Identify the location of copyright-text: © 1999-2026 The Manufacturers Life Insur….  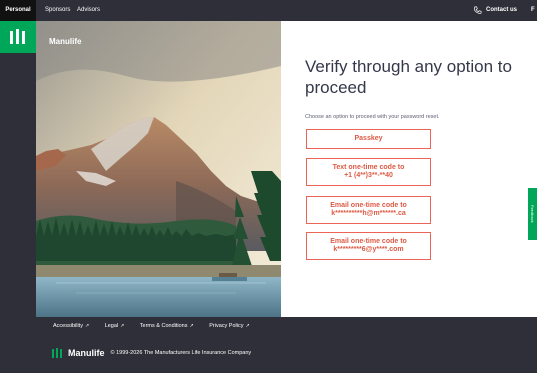
(181, 353).